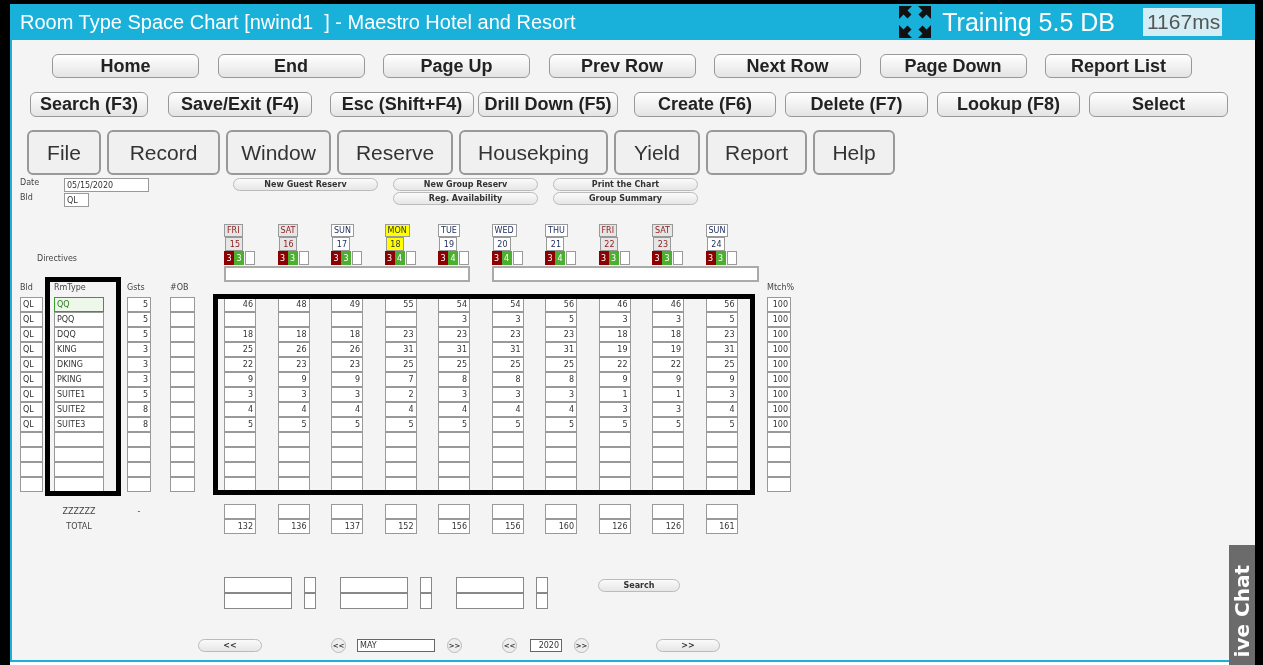  I want to click on total-cell: 161, so click(721, 526).